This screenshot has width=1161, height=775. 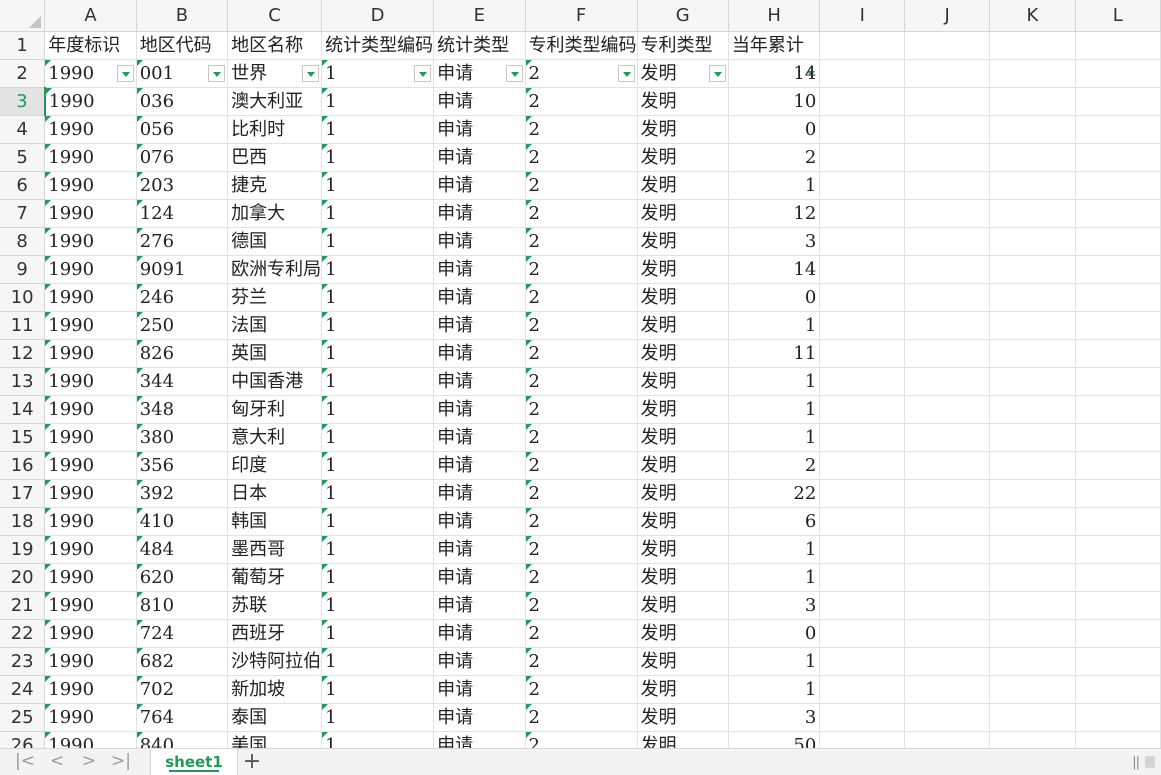 What do you see at coordinates (23, 325) in the screenshot?
I see `row-header-11: 11` at bounding box center [23, 325].